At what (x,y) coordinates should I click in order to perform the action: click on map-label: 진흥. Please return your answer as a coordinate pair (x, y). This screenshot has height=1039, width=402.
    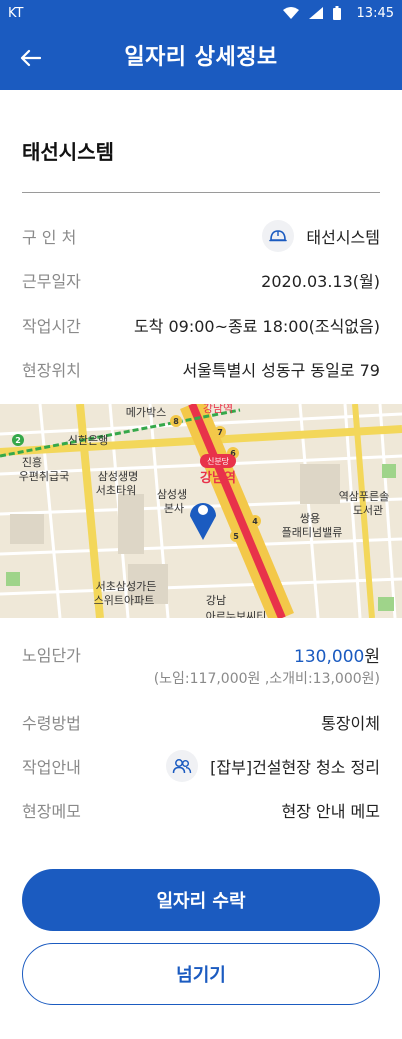
    Looking at the image, I should click on (32, 462).